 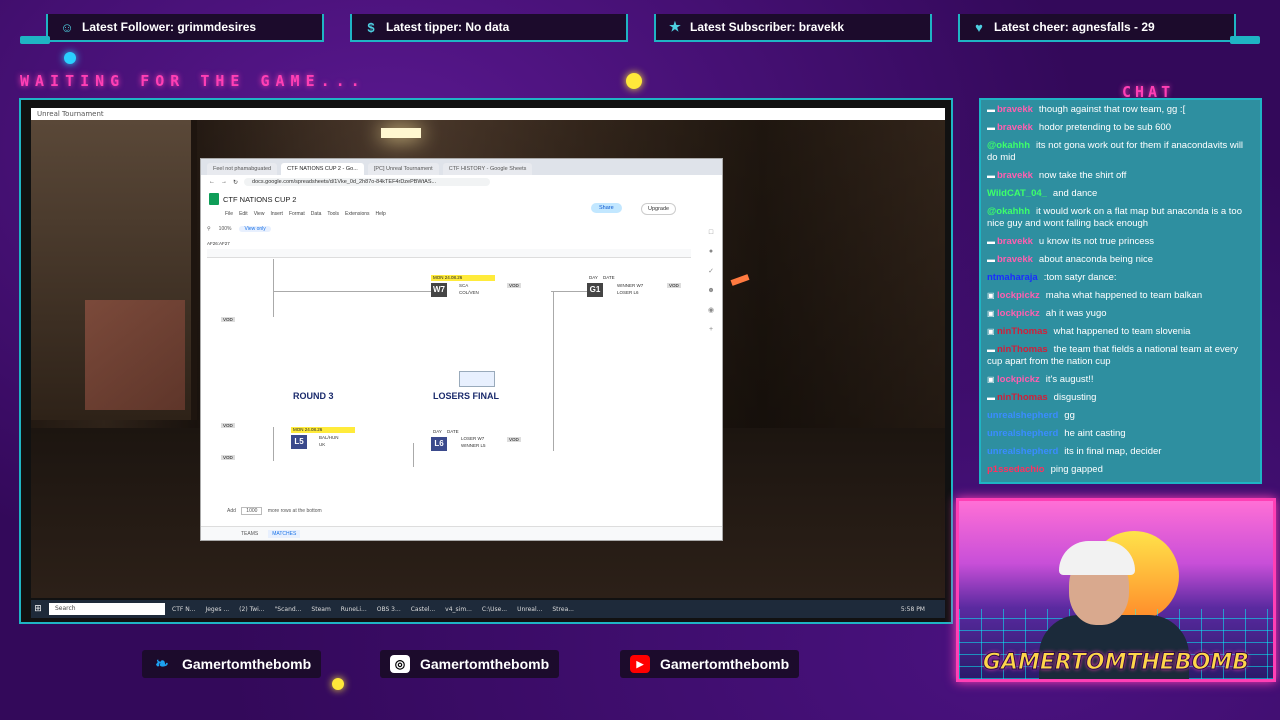 I want to click on keep-icon: ●, so click(x=711, y=251).